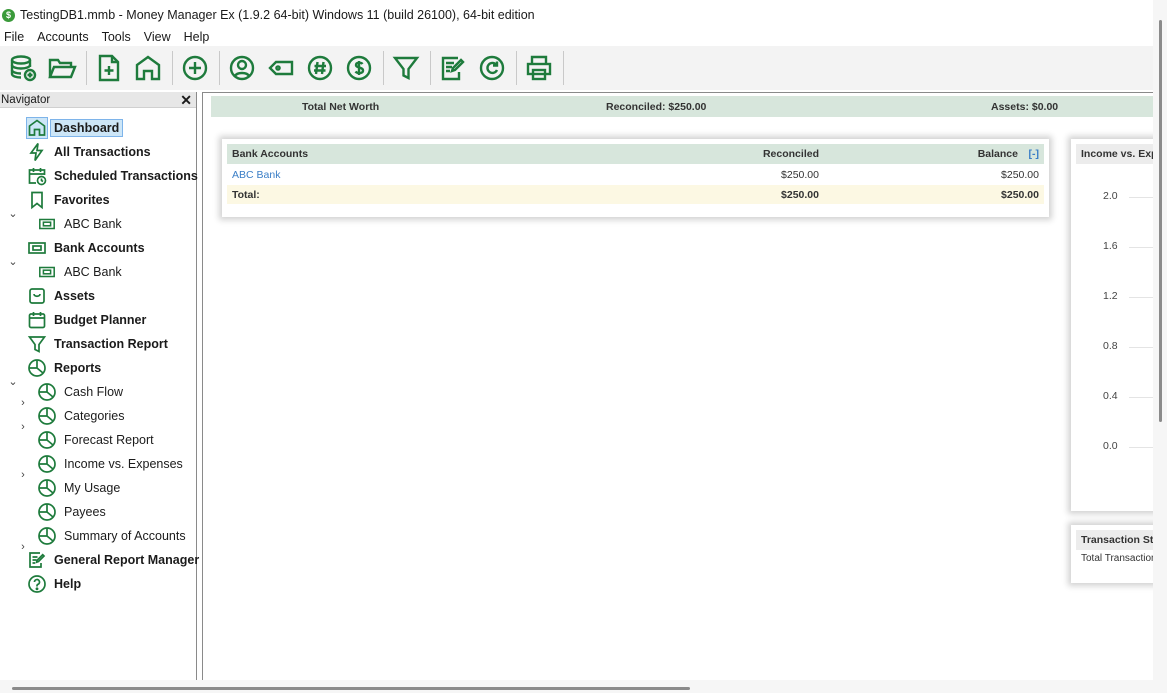 The height and width of the screenshot is (693, 1167). I want to click on print-button, so click(539, 68).